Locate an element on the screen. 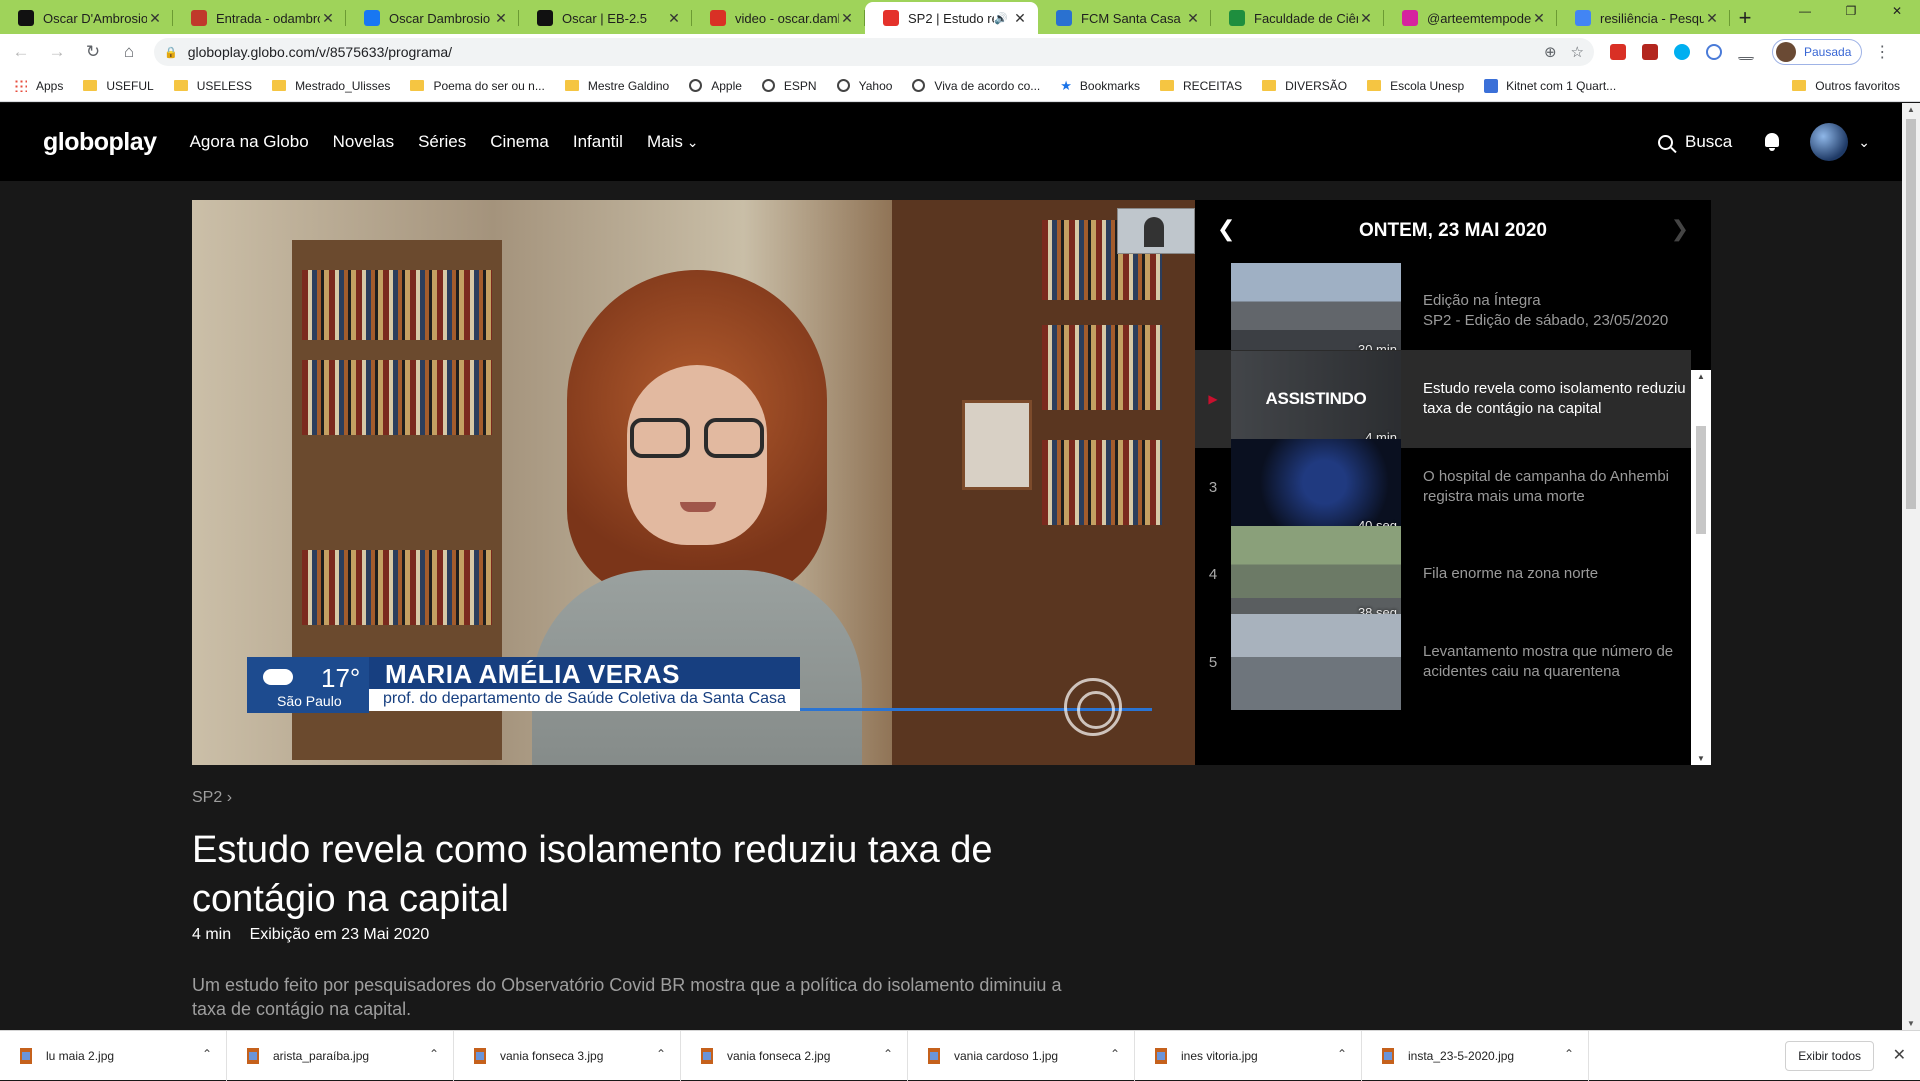 The height and width of the screenshot is (1081, 1920). browser-tab: @arteemtempodec ✕ is located at coordinates (1470, 18).